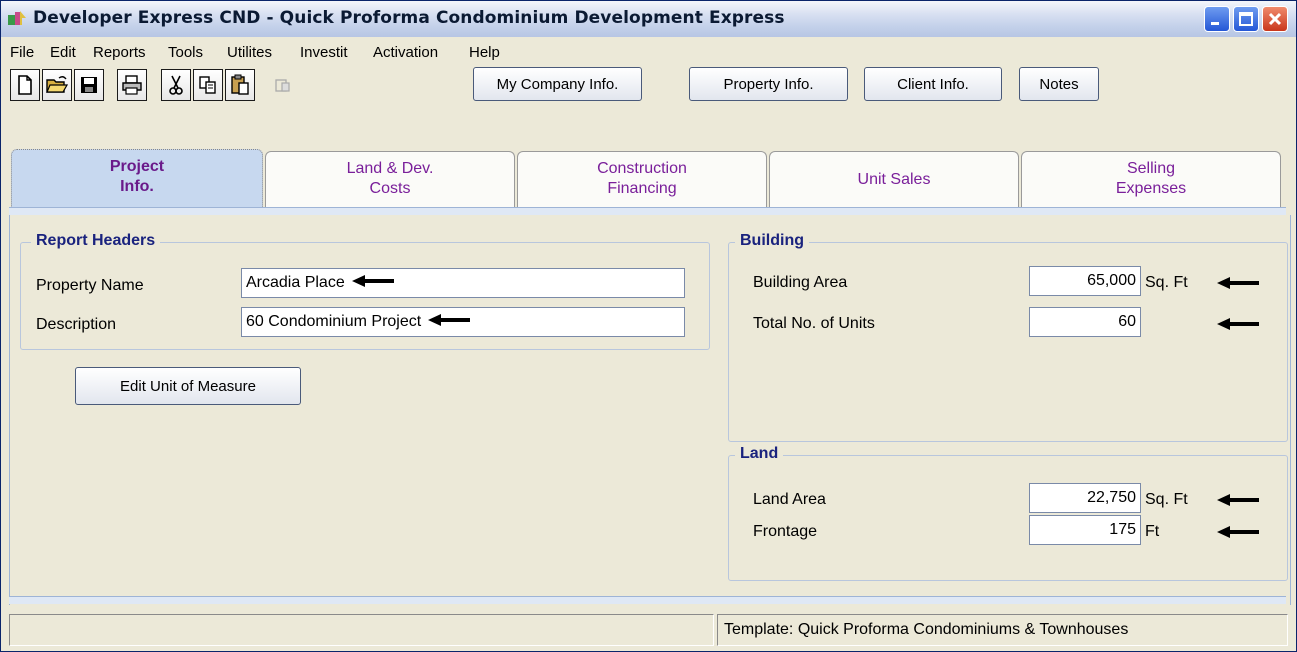 The height and width of the screenshot is (652, 1297). What do you see at coordinates (647, 600) in the screenshot?
I see `tab-panel-bottom-border` at bounding box center [647, 600].